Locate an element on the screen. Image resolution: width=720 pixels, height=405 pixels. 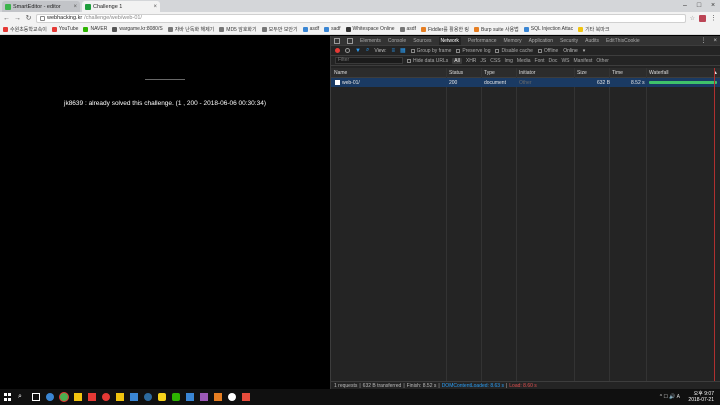
system-tray: ^ ☐ 🔊 A is located at coordinates (670, 397).